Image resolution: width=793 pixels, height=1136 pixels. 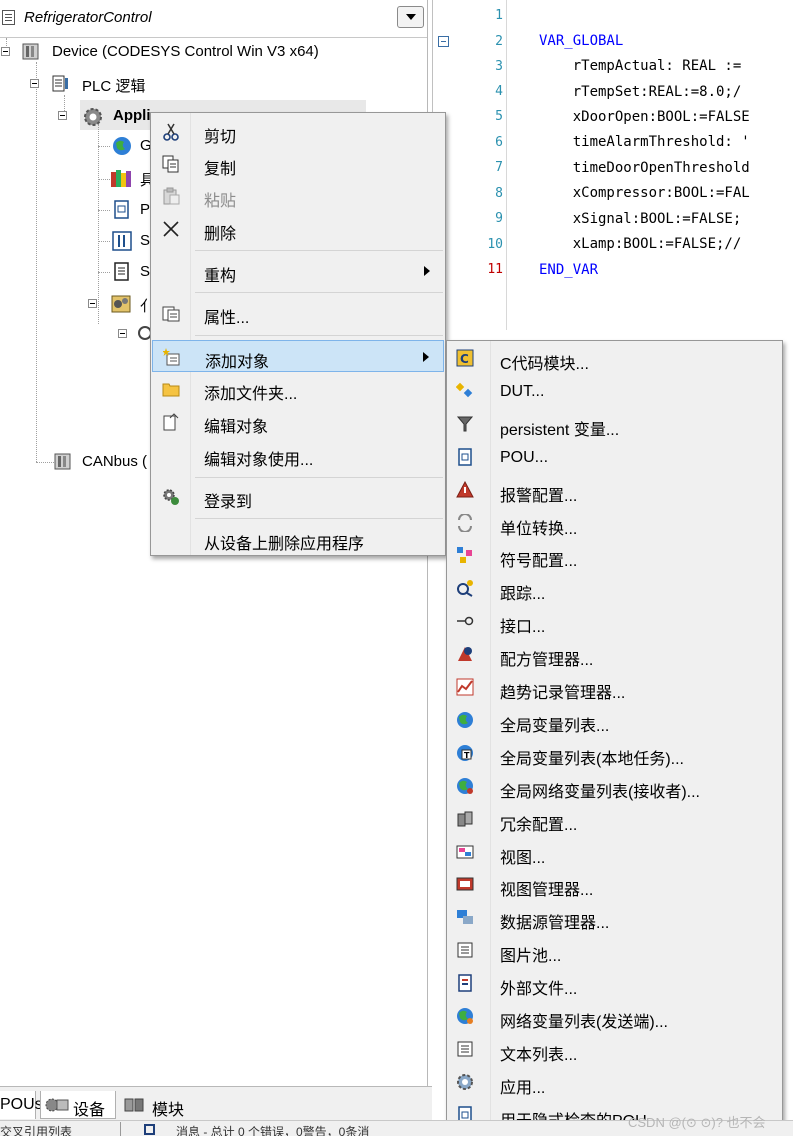 What do you see at coordinates (298, 196) in the screenshot?
I see `menu-item-paste: 粘贴` at bounding box center [298, 196].